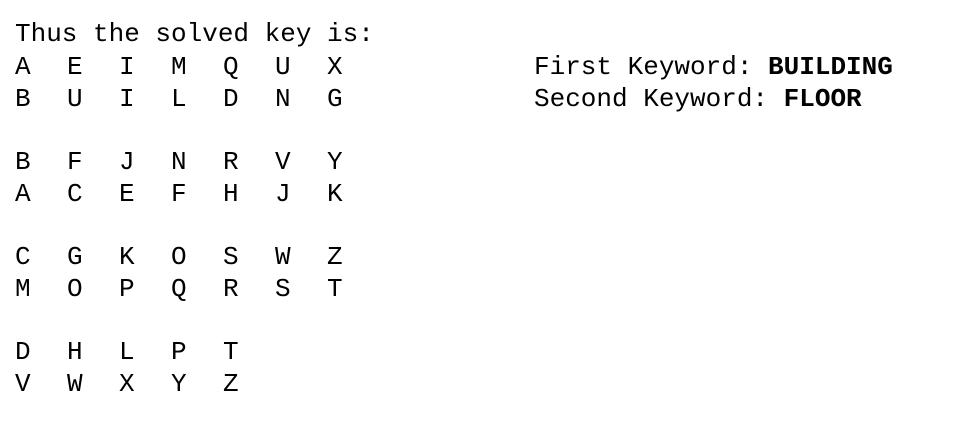 This screenshot has width=974, height=432. I want to click on first-keyword-line: First Keyword: BUILDING, so click(713, 67).